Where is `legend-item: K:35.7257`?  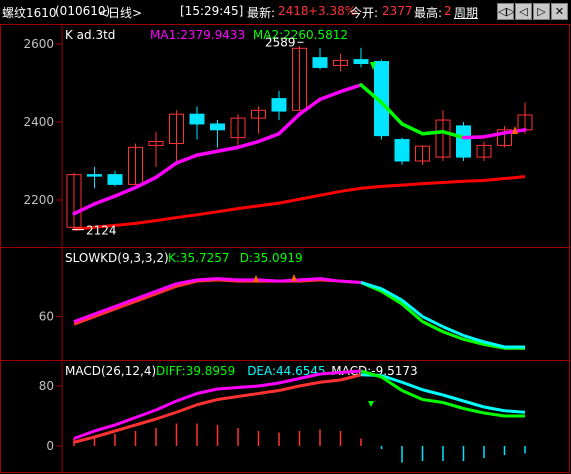 legend-item: K:35.7257 is located at coordinates (199, 258).